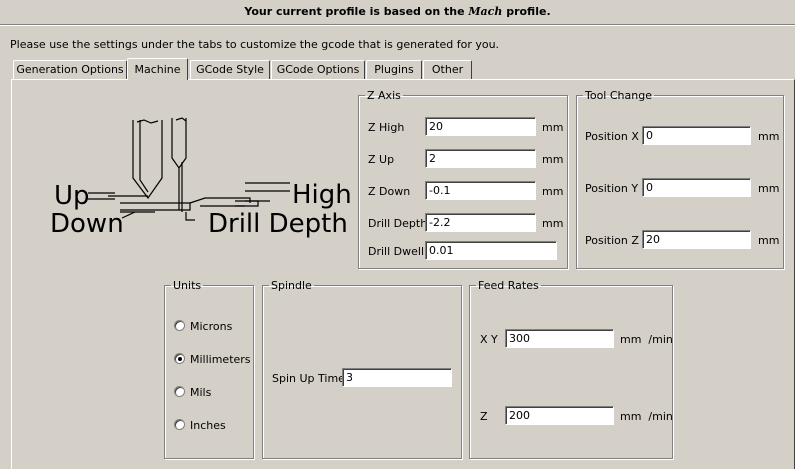 Image resolution: width=795 pixels, height=469 pixels. I want to click on tab-other: Other, so click(447, 69).